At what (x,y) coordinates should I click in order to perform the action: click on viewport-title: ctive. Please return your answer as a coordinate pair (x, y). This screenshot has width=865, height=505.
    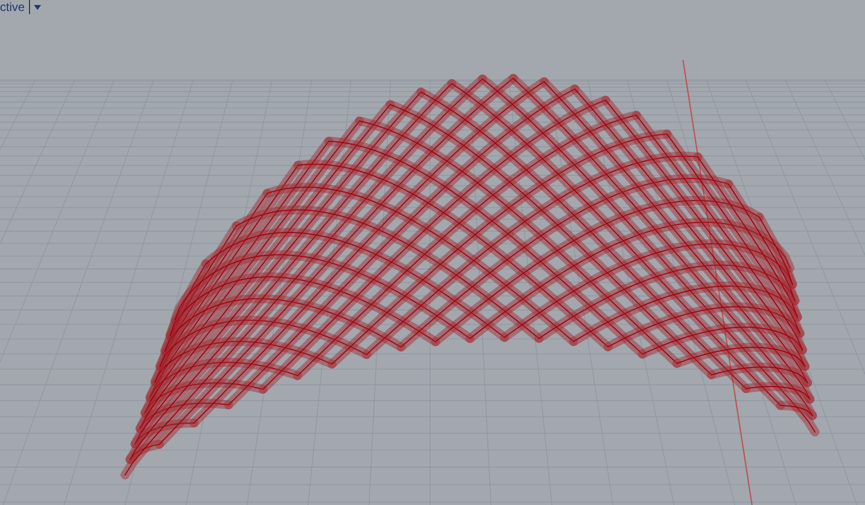
    Looking at the image, I should click on (15, 7).